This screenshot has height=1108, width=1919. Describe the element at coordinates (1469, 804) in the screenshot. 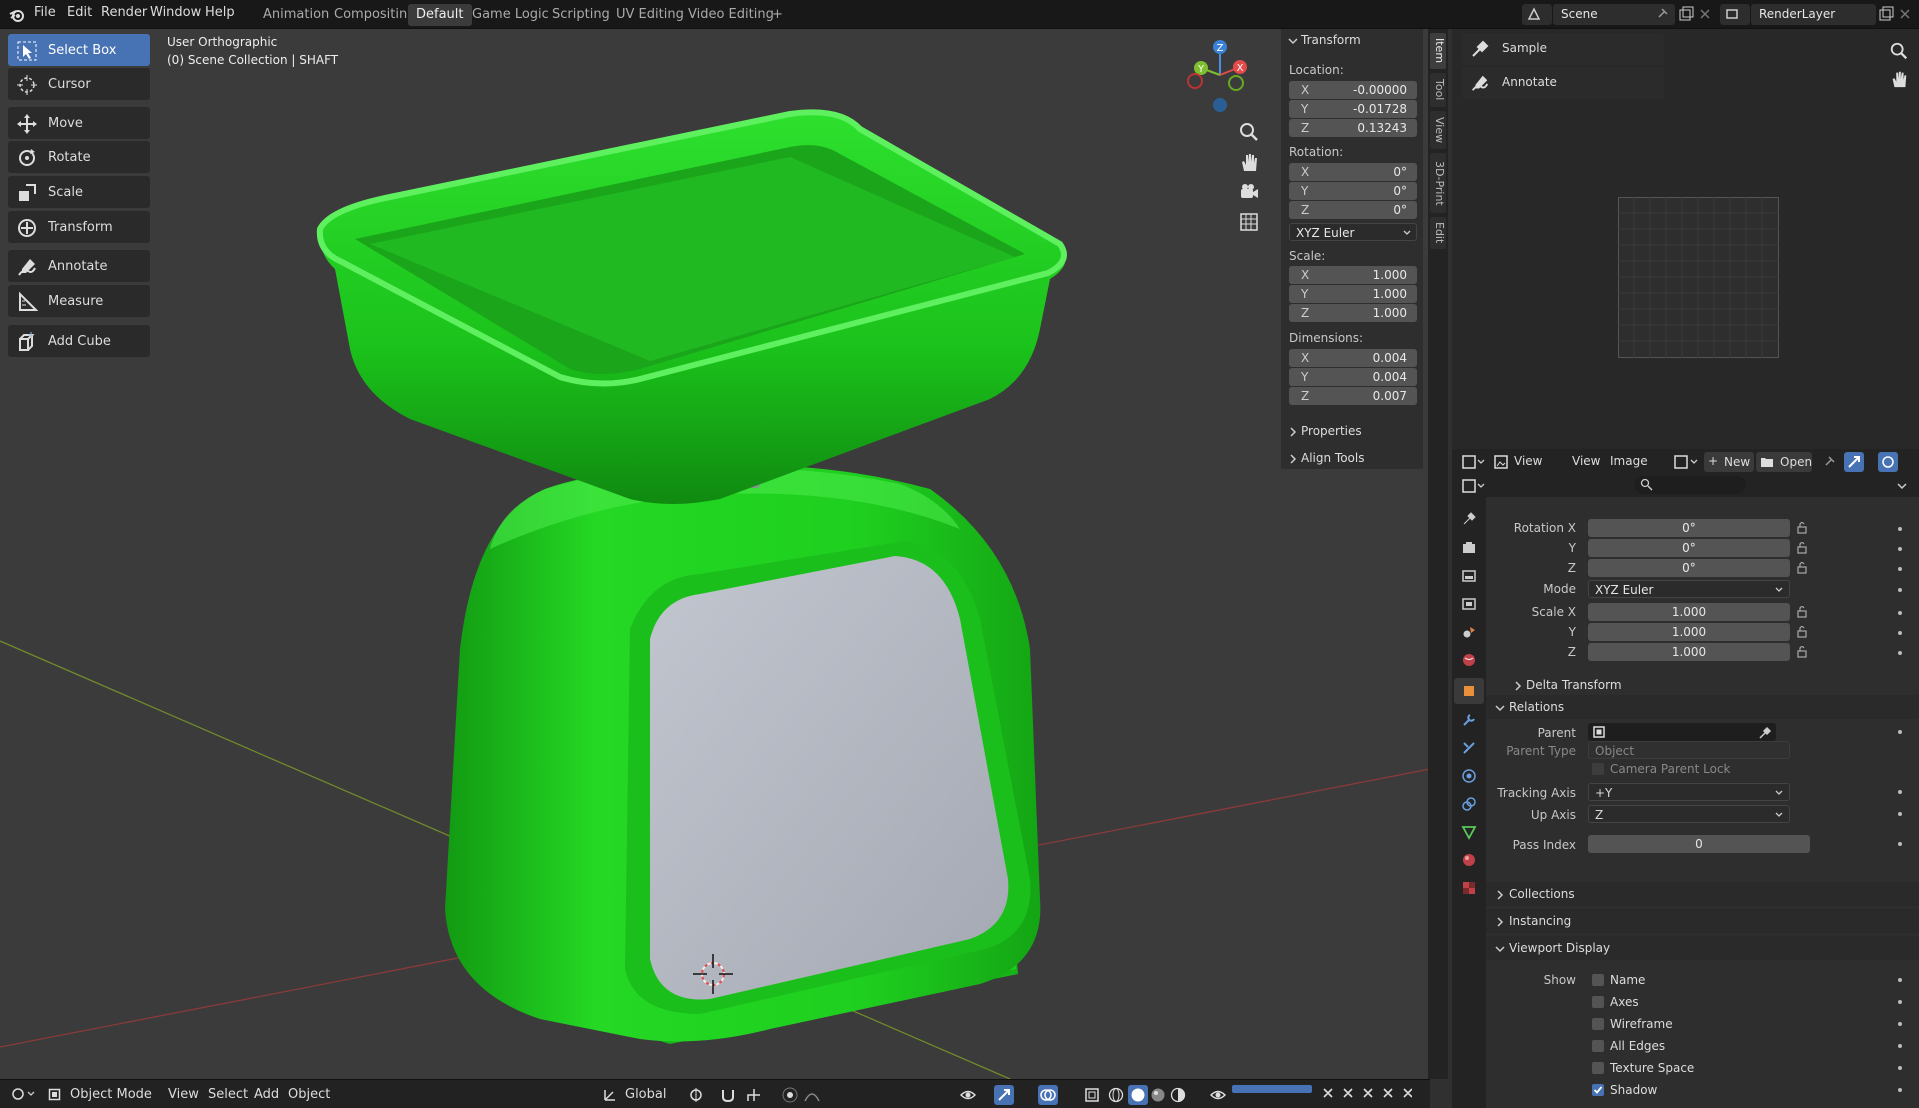

I see `constraints-icon` at that location.